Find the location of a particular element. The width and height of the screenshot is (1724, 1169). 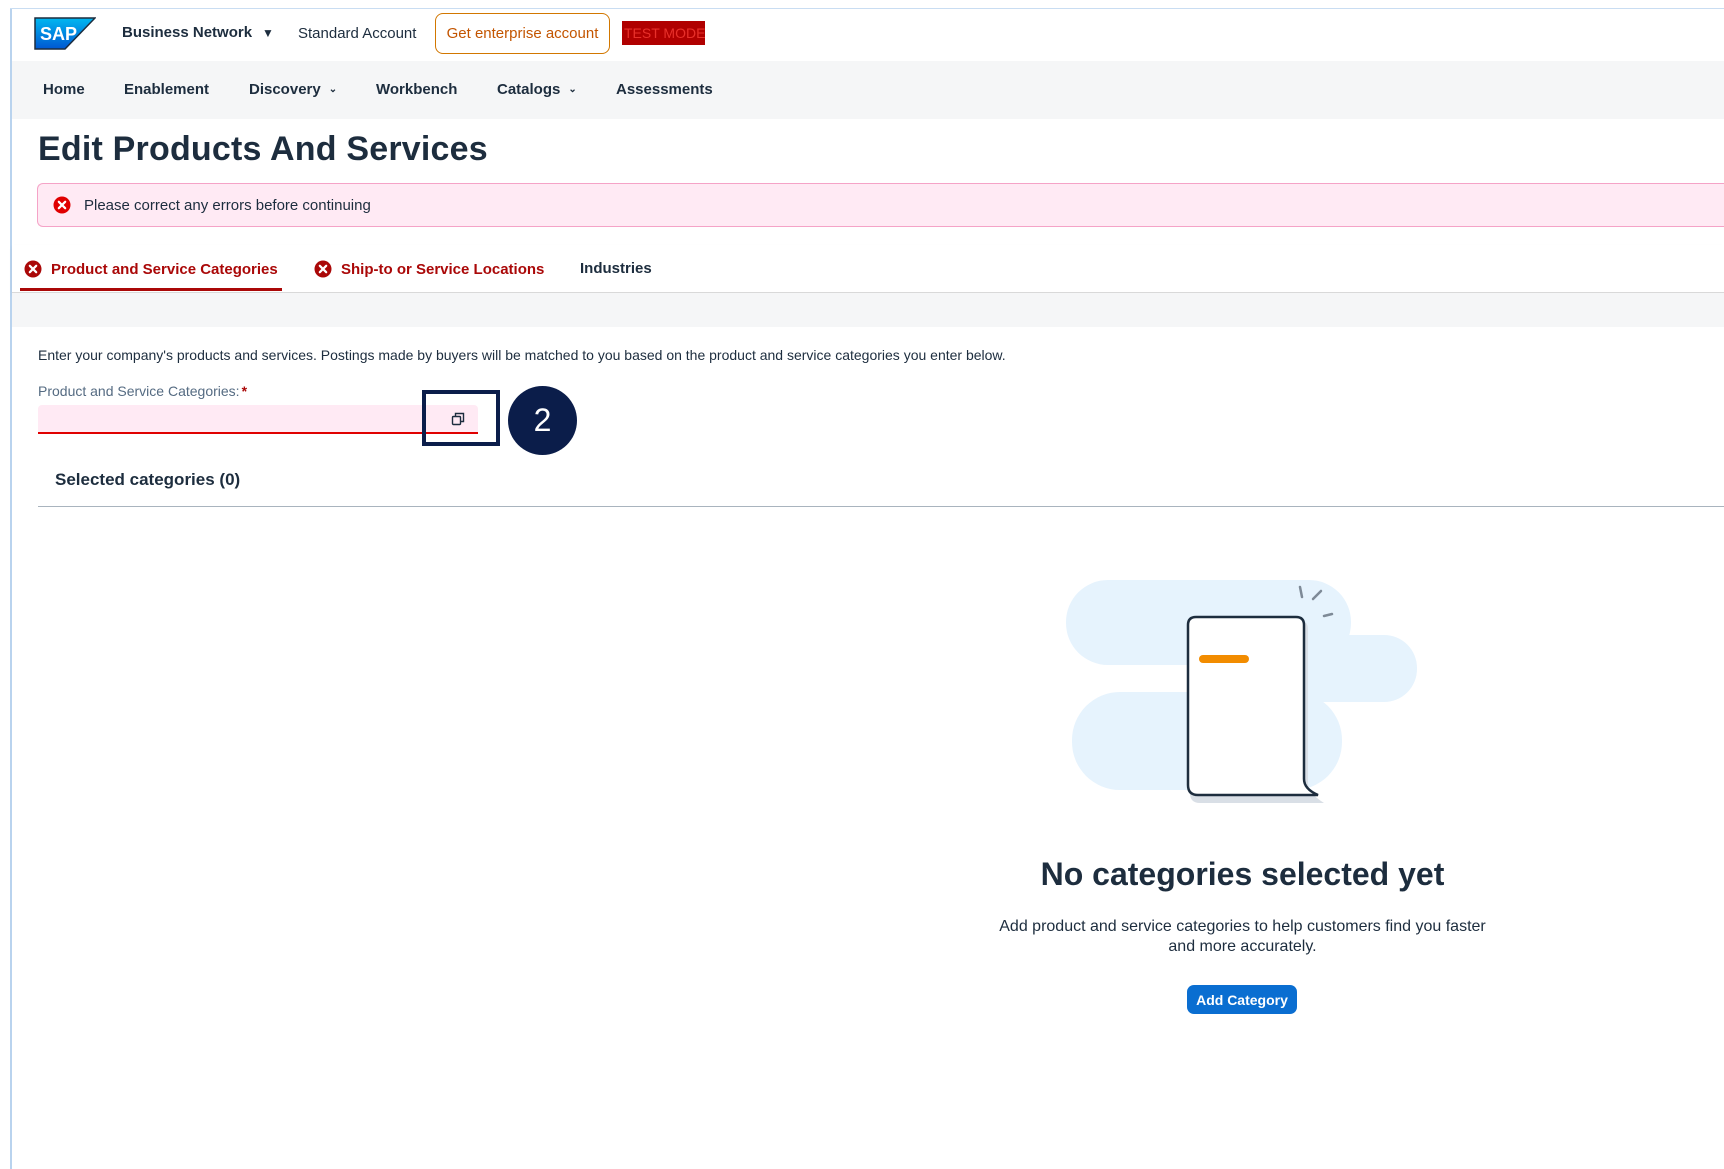

sap-logo: SAP is located at coordinates (65, 33).